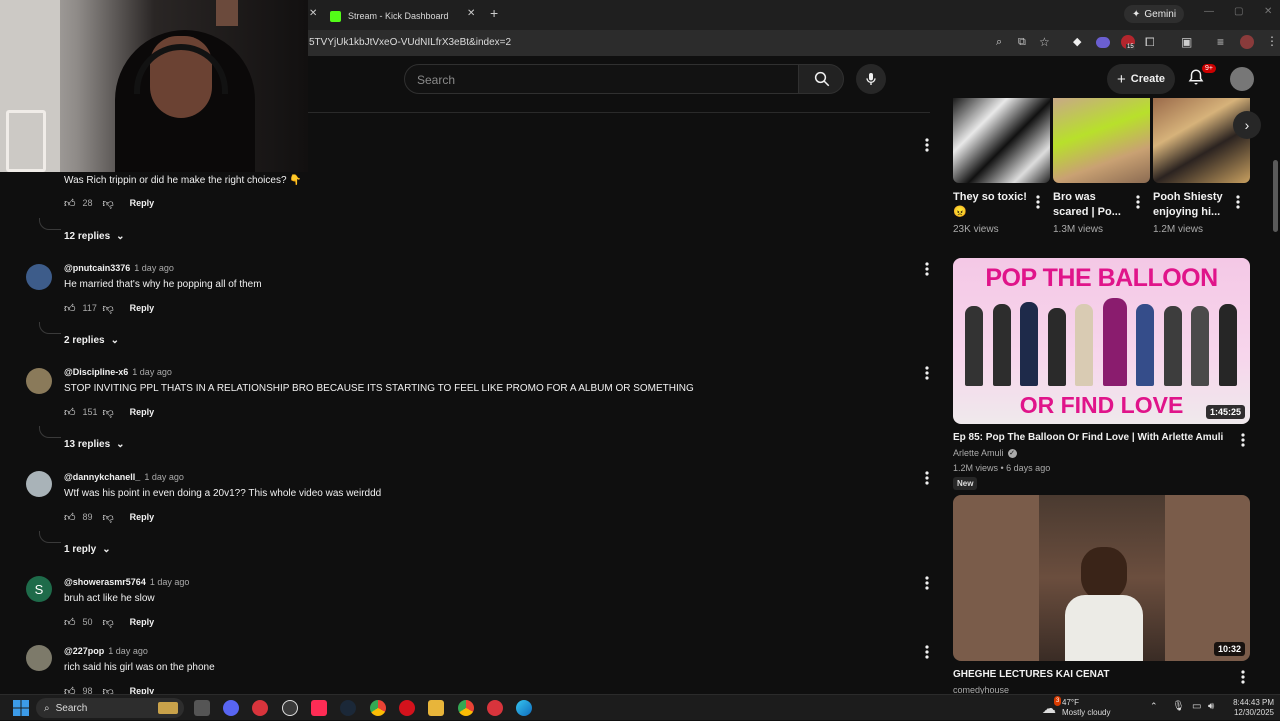 The image size is (1280, 721). I want to click on extension-icon, so click(1103, 42).